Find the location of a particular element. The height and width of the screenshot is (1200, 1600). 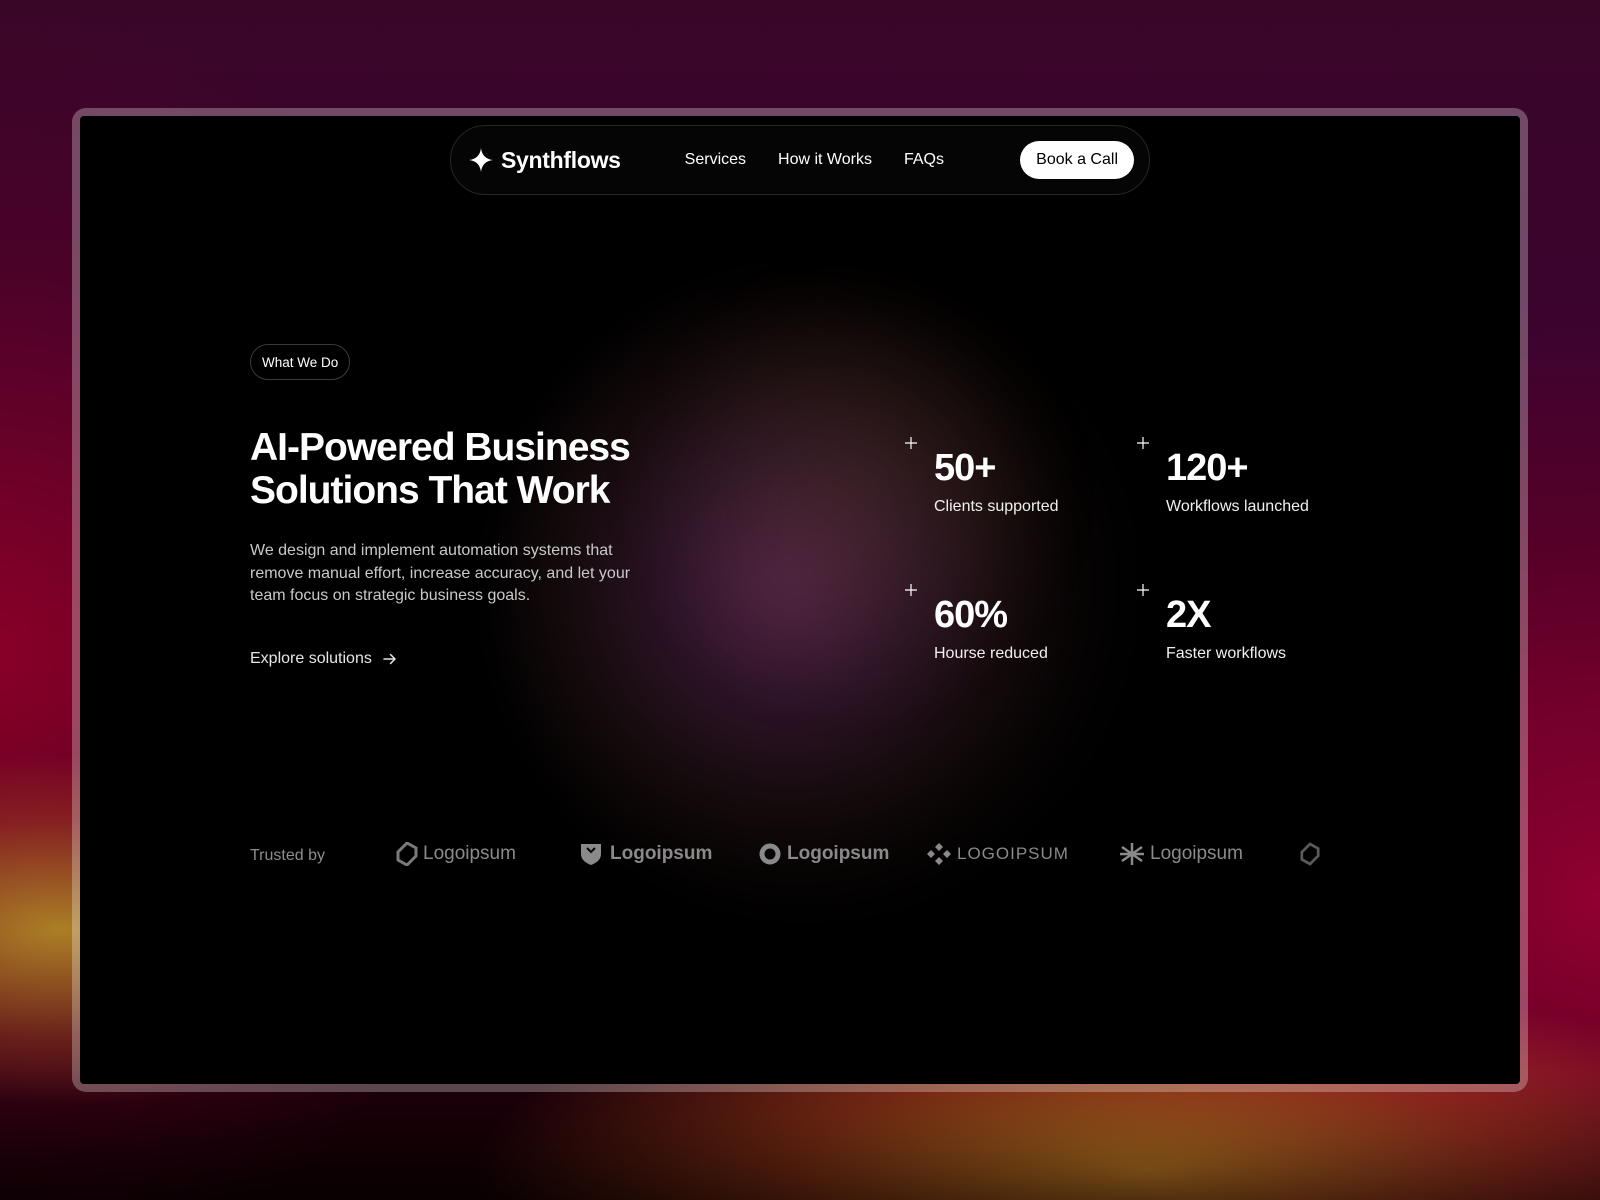

stat-label: Clients supported is located at coordinates (996, 506).